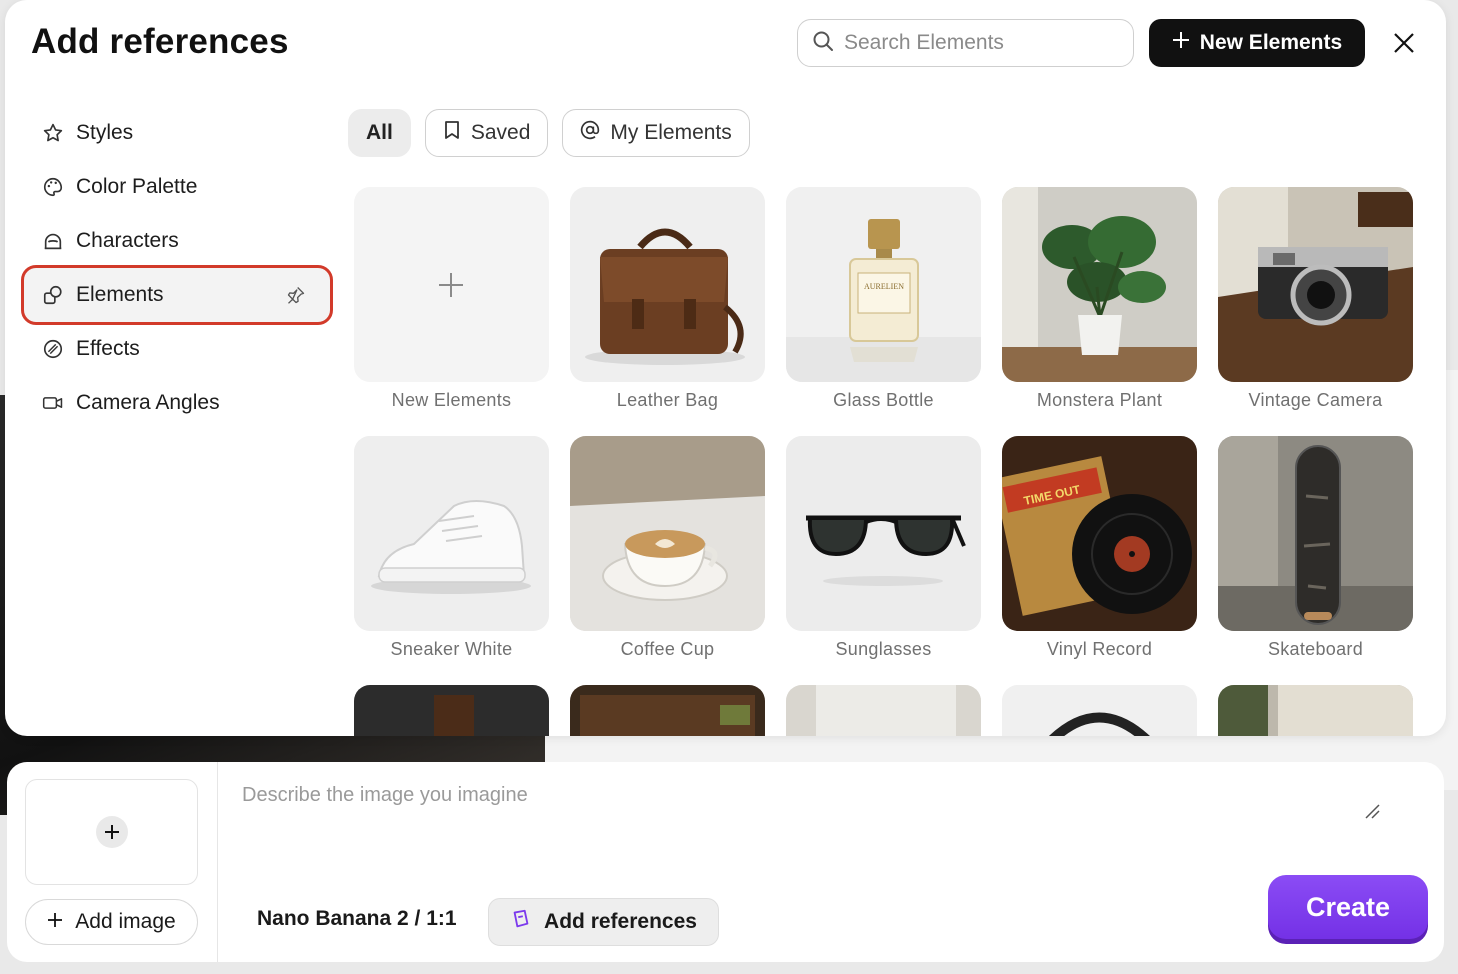 Image resolution: width=1458 pixels, height=974 pixels. I want to click on new-elements-button: New Elements, so click(1257, 43).